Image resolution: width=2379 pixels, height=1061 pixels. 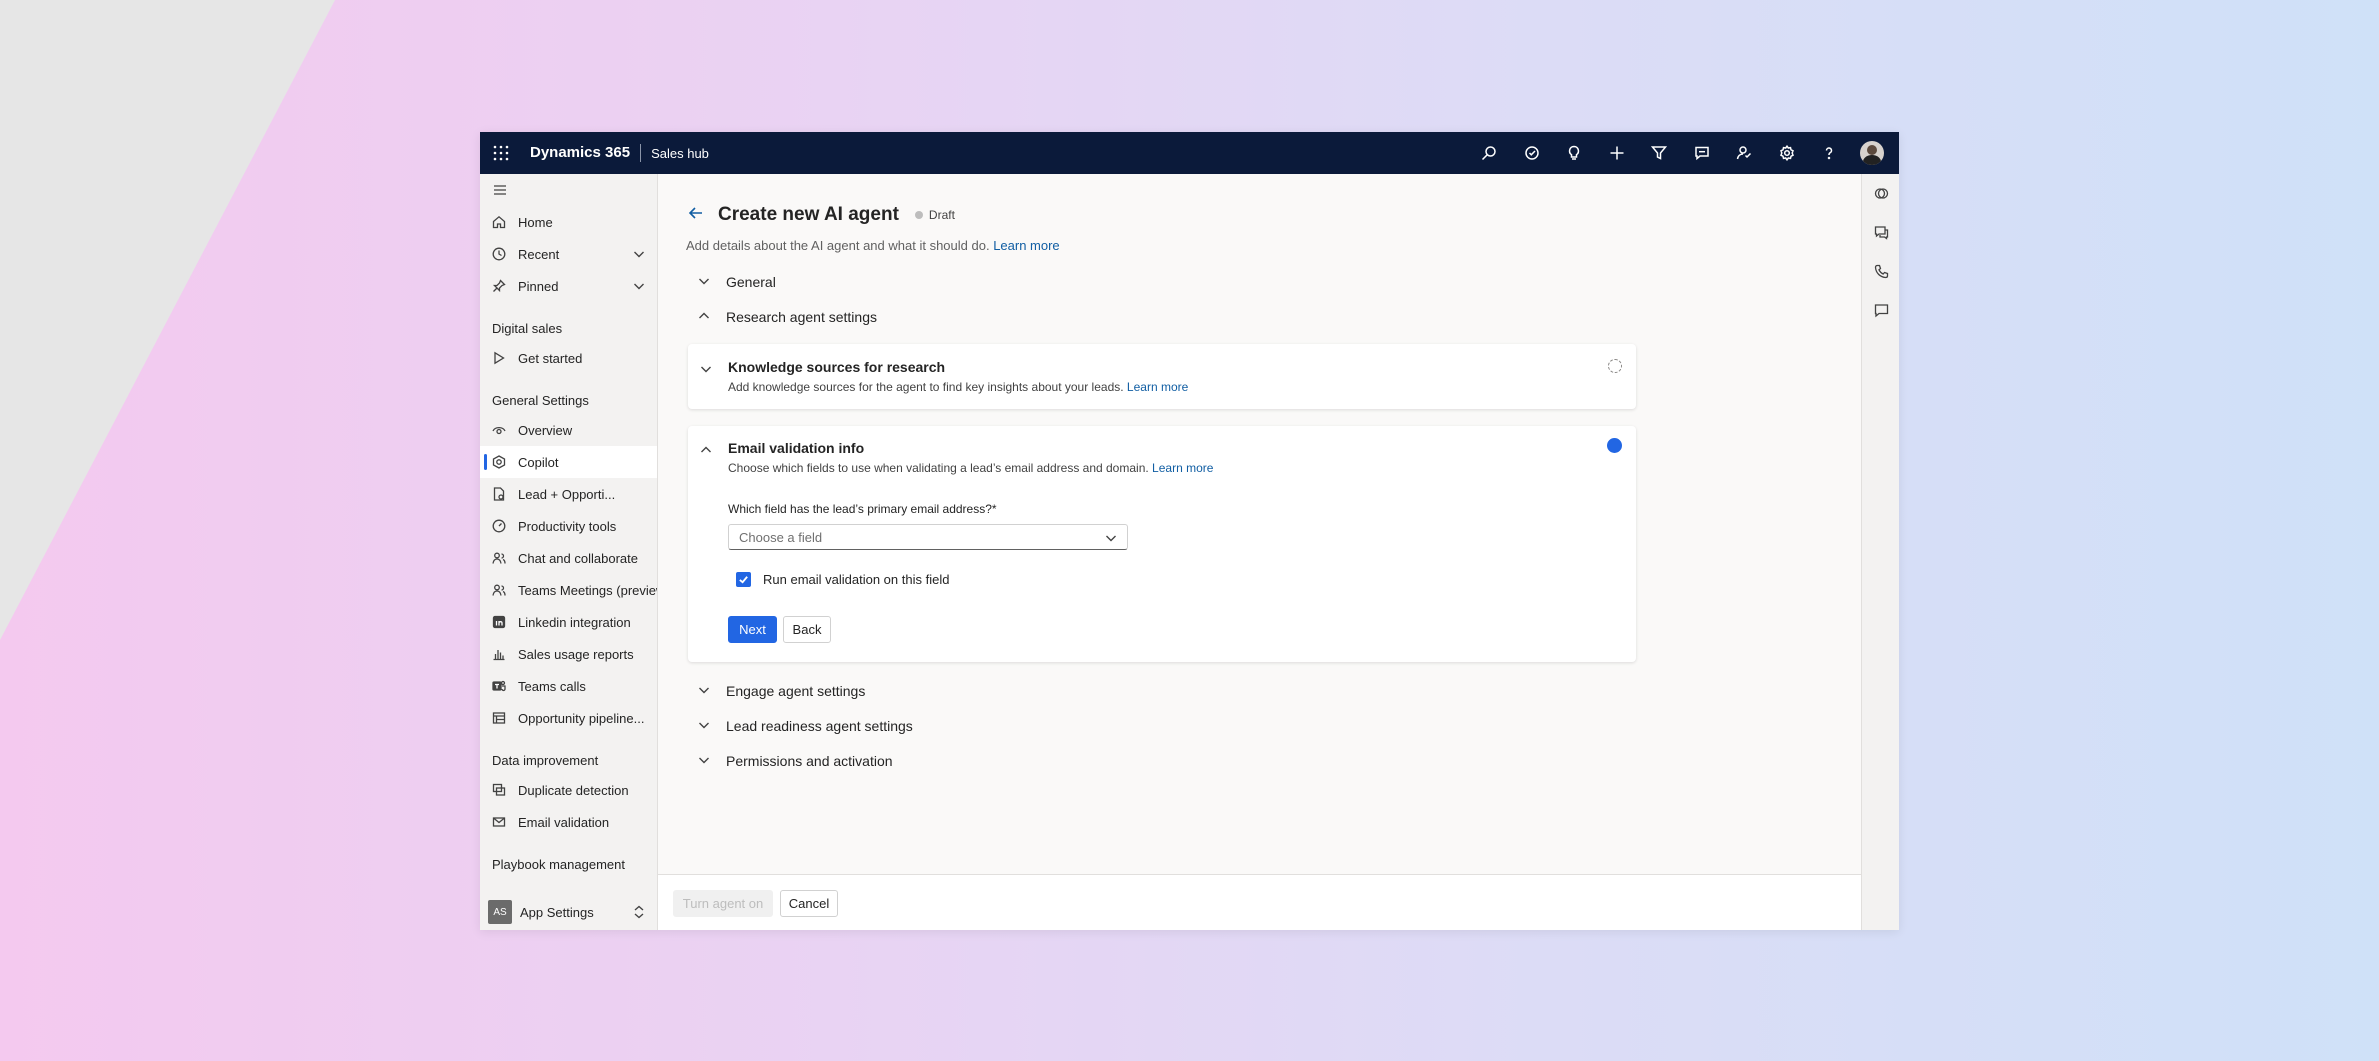 What do you see at coordinates (1659, 153) in the screenshot?
I see `filter-icon` at bounding box center [1659, 153].